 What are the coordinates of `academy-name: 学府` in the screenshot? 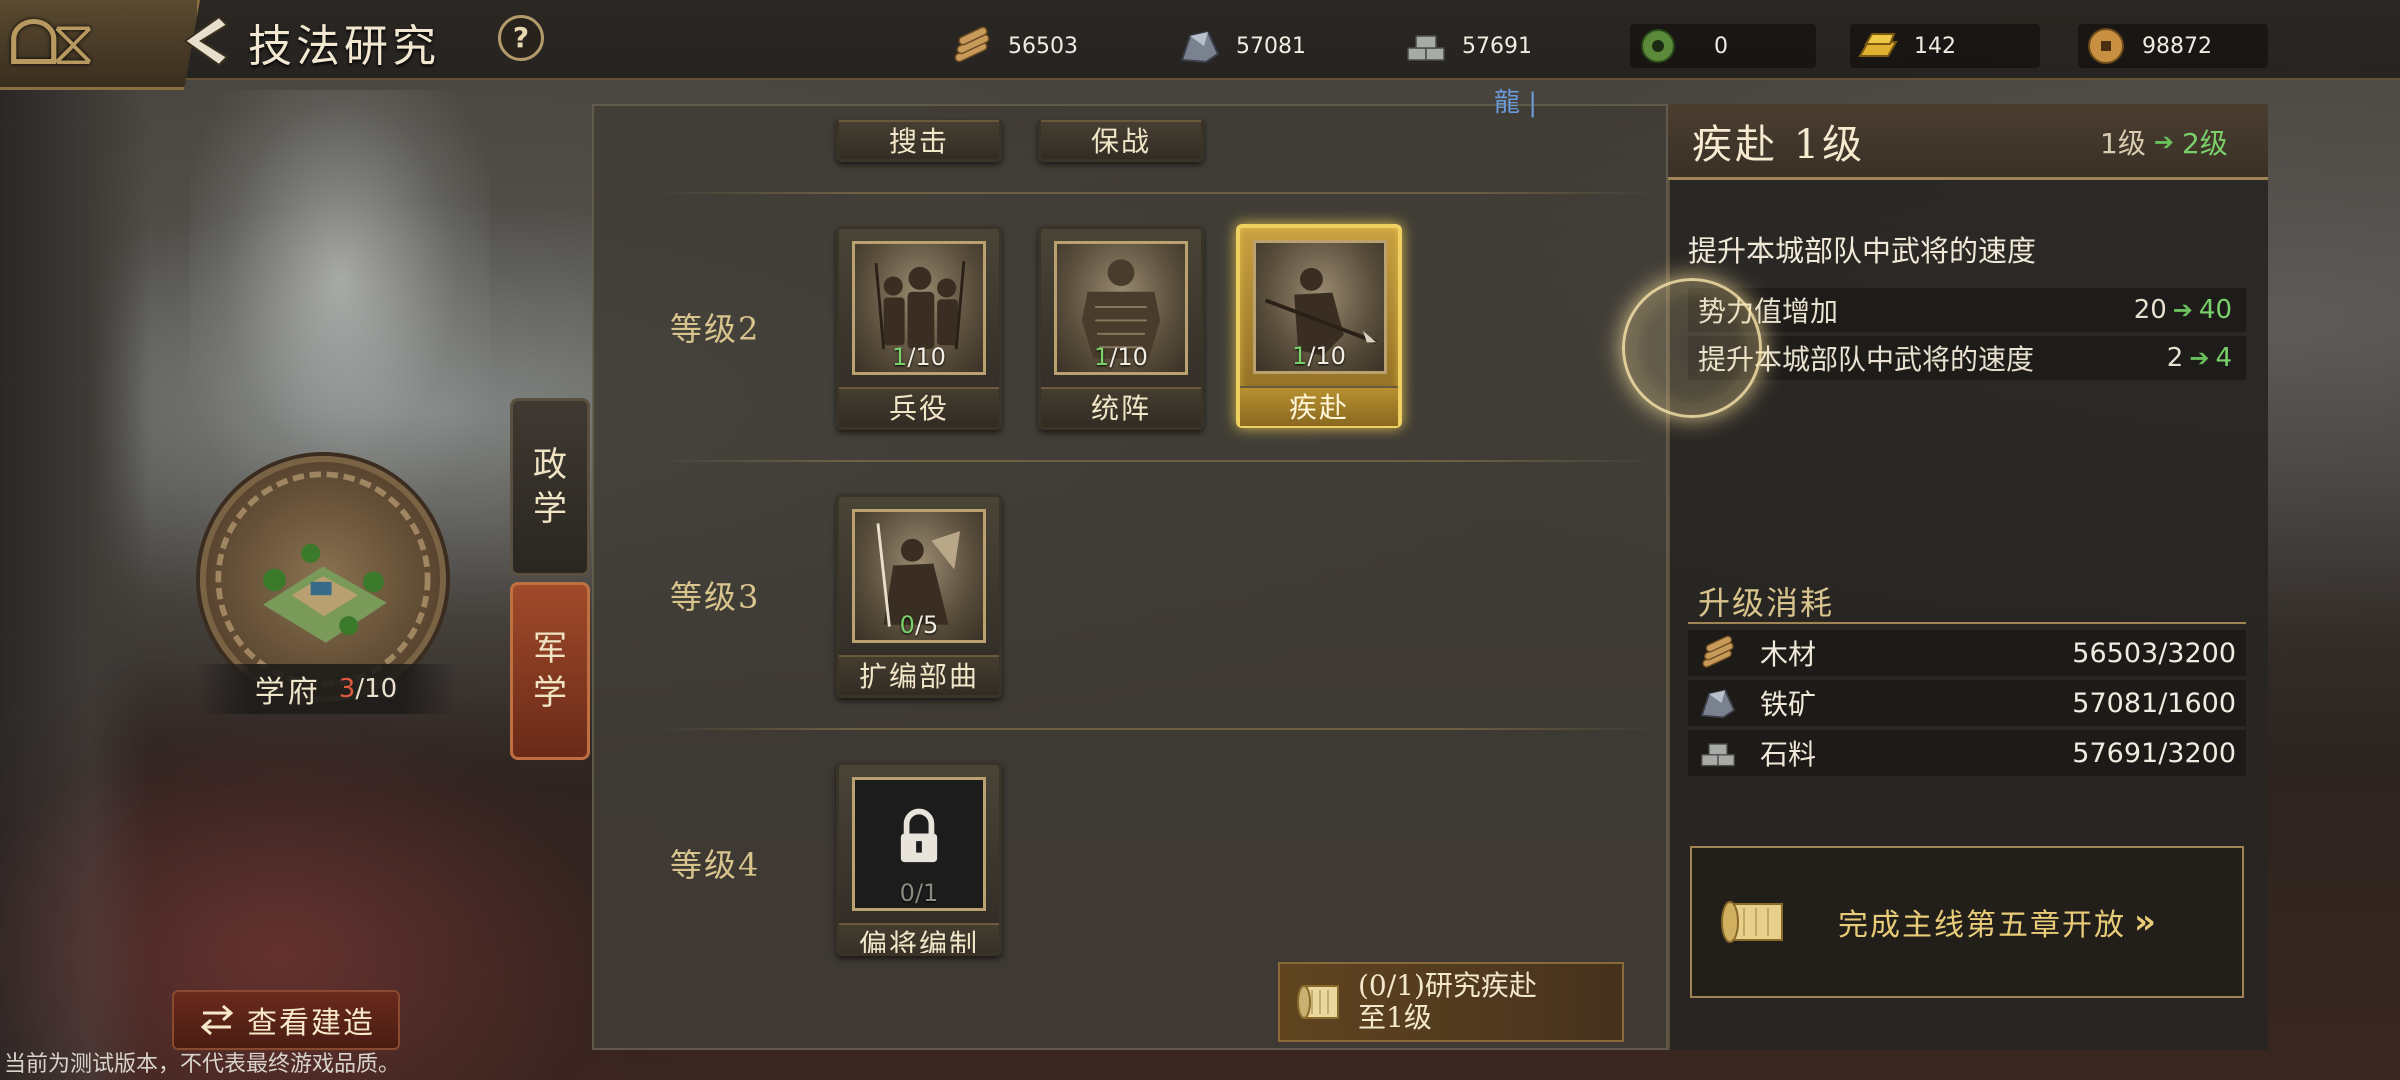 It's located at (287, 692).